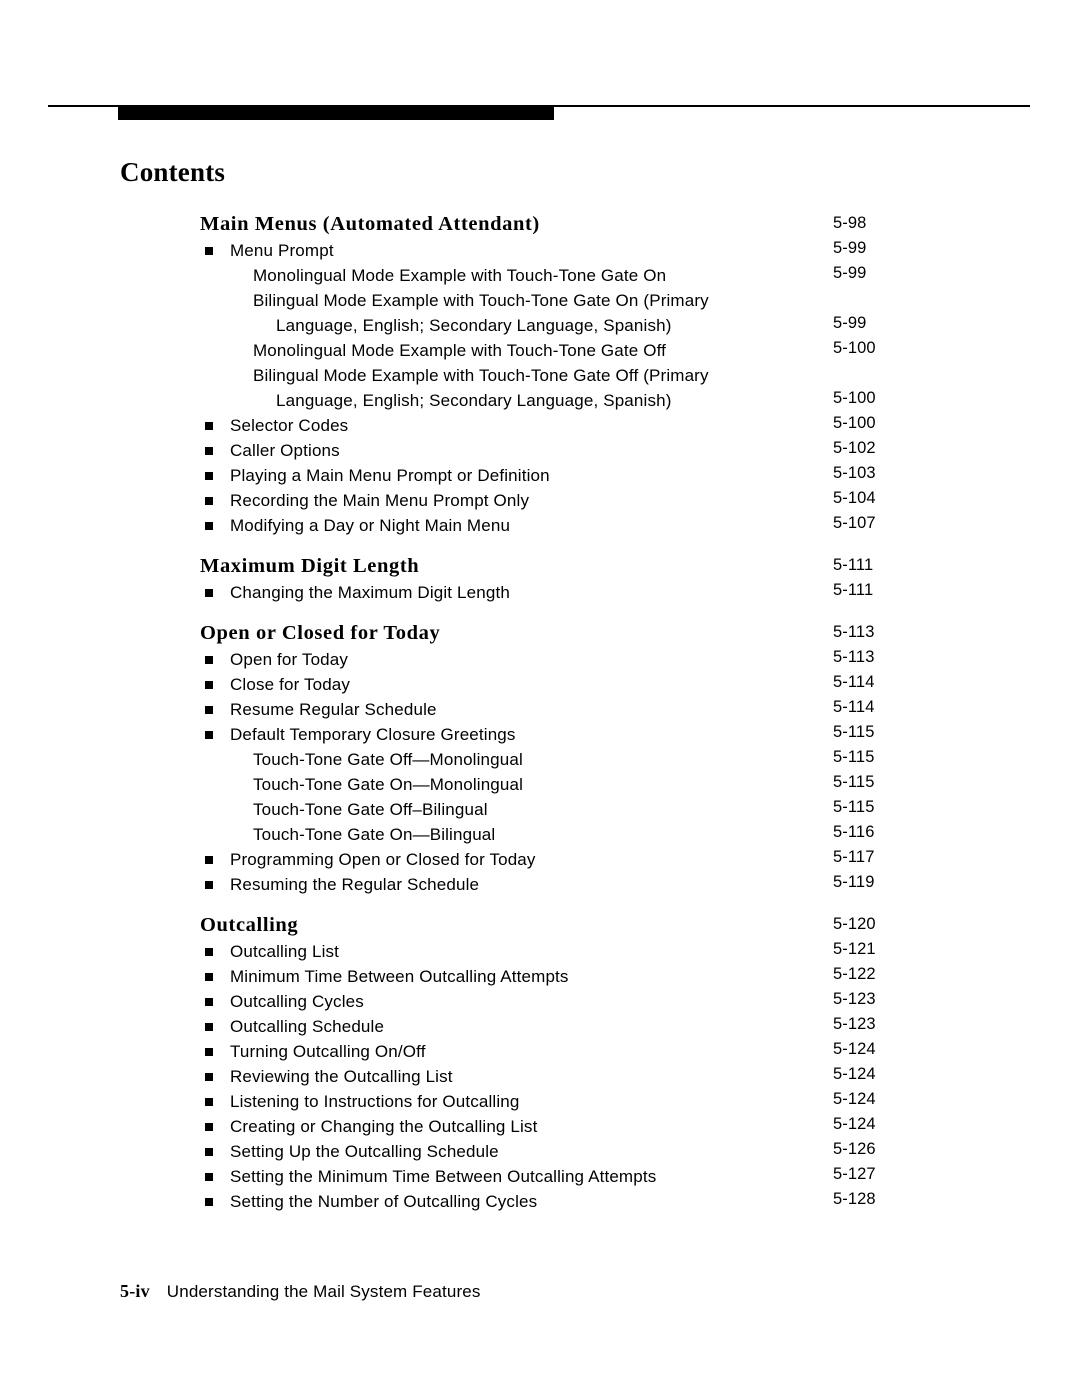 The image size is (1080, 1393). What do you see at coordinates (540, 759) in the screenshot?
I see `toc-subentry: Touch-Tone Gate Off—Monolingual 5-115` at bounding box center [540, 759].